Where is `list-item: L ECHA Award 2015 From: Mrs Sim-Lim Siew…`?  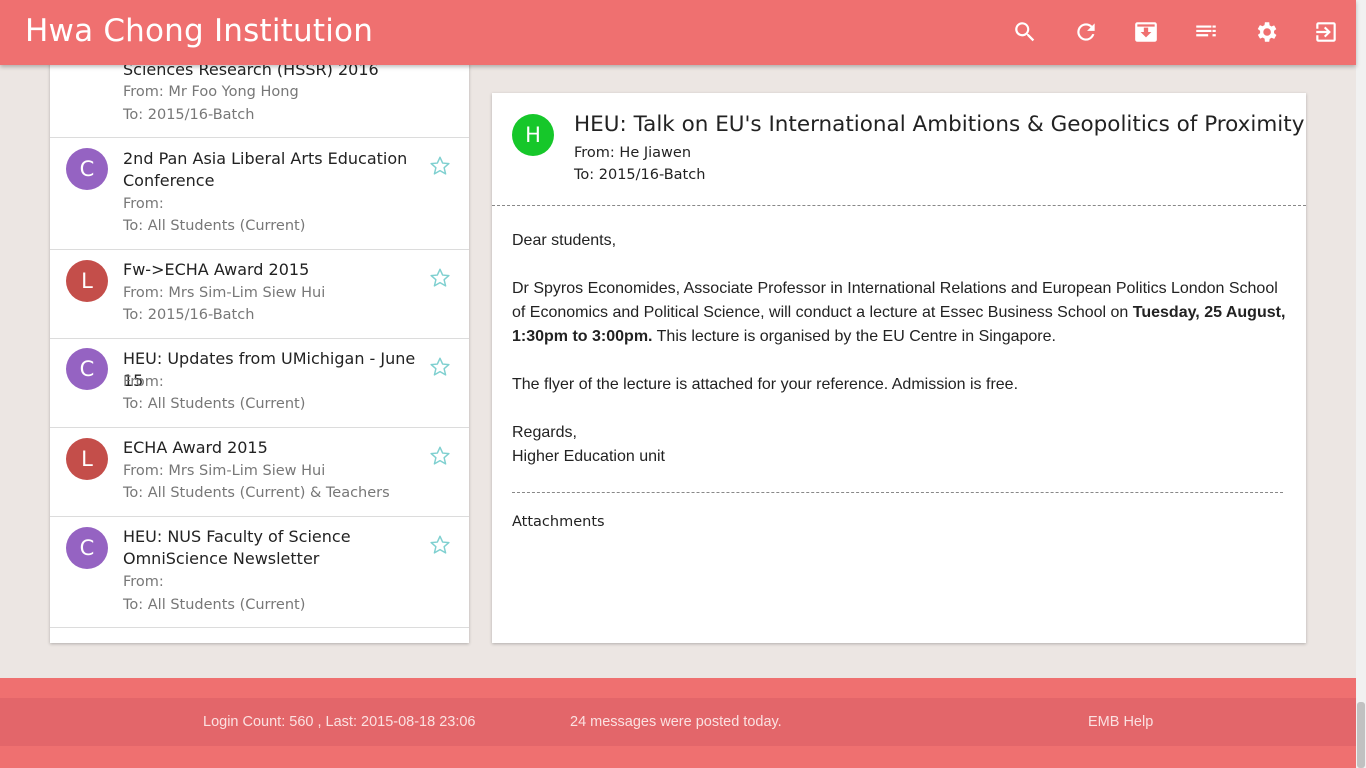 list-item: L ECHA Award 2015 From: Mrs Sim-Lim Siew… is located at coordinates (259, 472).